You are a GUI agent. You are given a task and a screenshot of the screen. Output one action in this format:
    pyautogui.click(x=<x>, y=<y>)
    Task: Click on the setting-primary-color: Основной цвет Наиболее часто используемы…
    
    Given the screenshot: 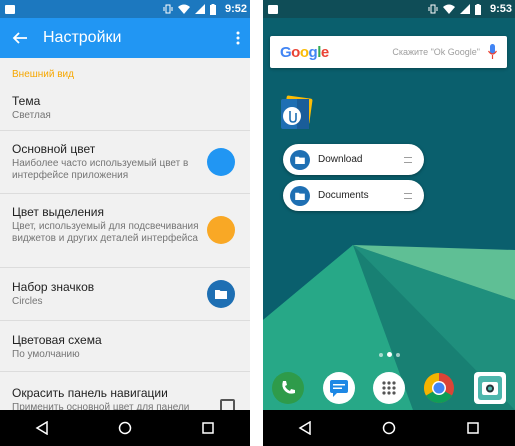 What is the action you would take?
    pyautogui.click(x=125, y=162)
    